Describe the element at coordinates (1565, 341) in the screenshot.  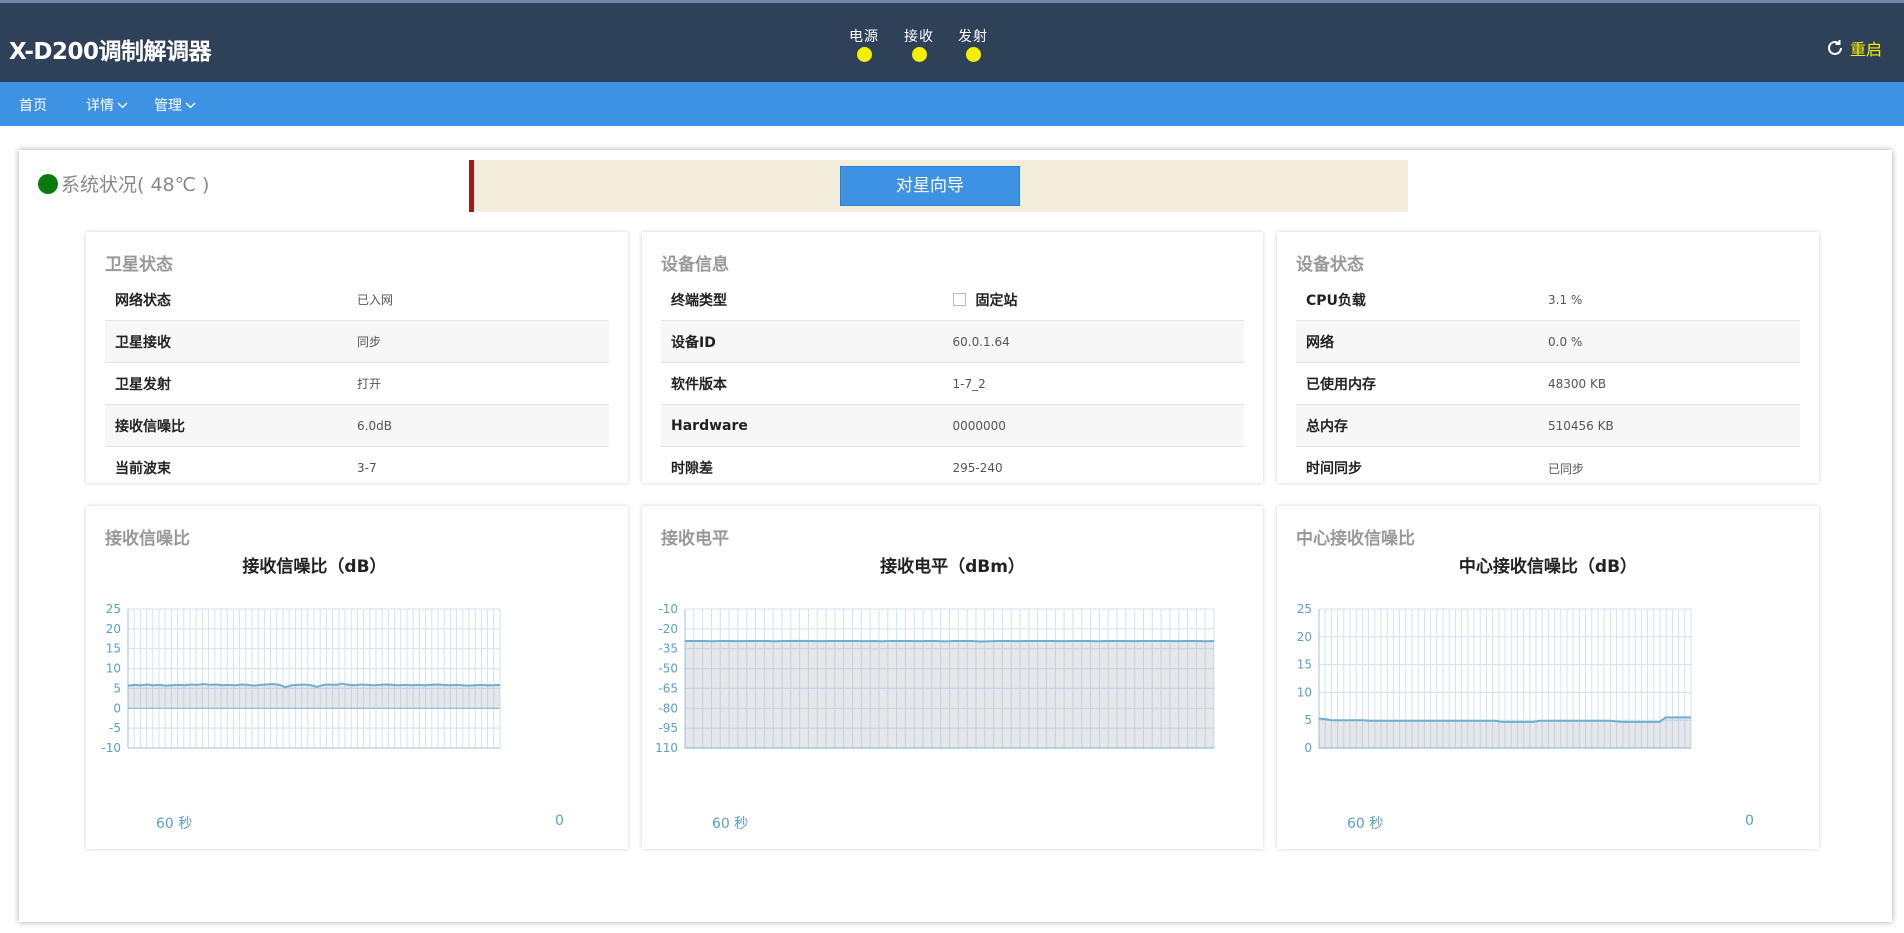
I see `row-value: 0.0 %` at that location.